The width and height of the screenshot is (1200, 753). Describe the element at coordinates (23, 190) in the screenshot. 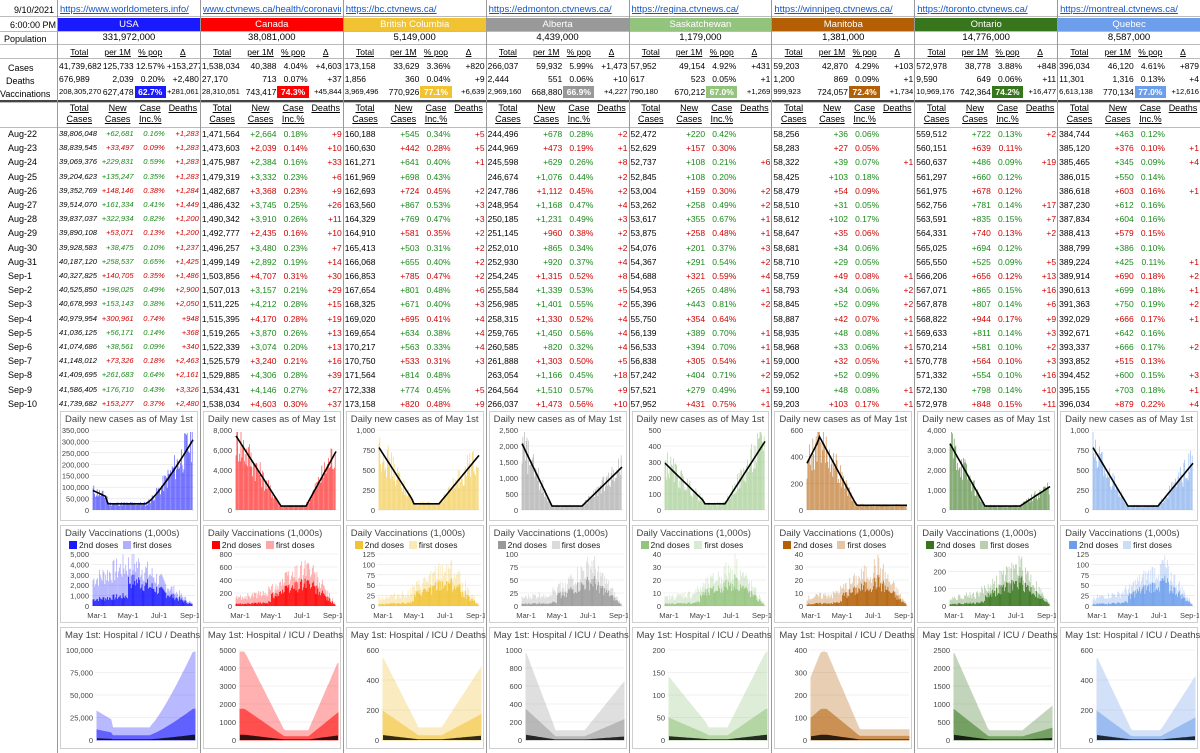

I see `date-cell: Aug-26` at that location.